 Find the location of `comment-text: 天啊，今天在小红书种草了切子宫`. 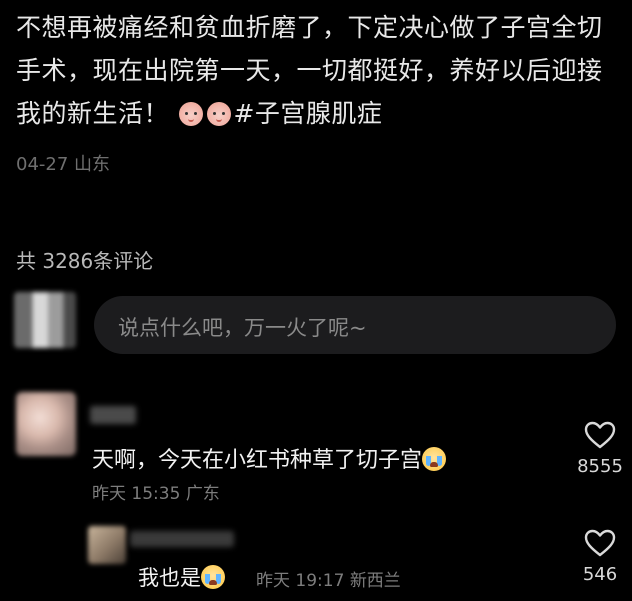

comment-text: 天啊，今天在小红书种草了切子宫 is located at coordinates (269, 458).